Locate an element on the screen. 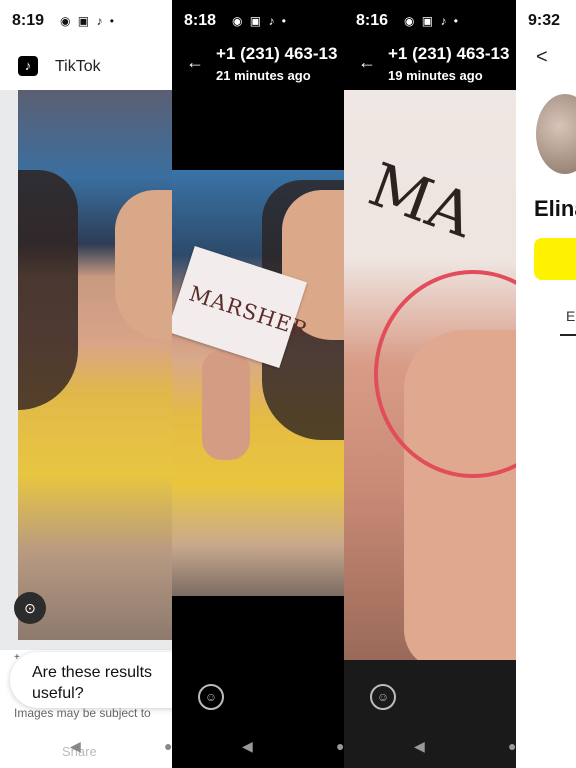  yellow-action-button is located at coordinates (555, 259).